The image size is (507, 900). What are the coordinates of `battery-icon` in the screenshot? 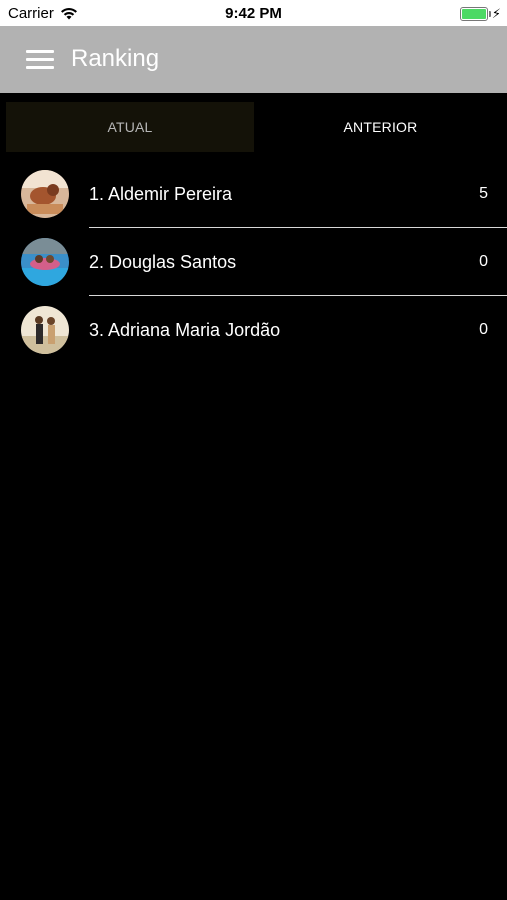 It's located at (475, 14).